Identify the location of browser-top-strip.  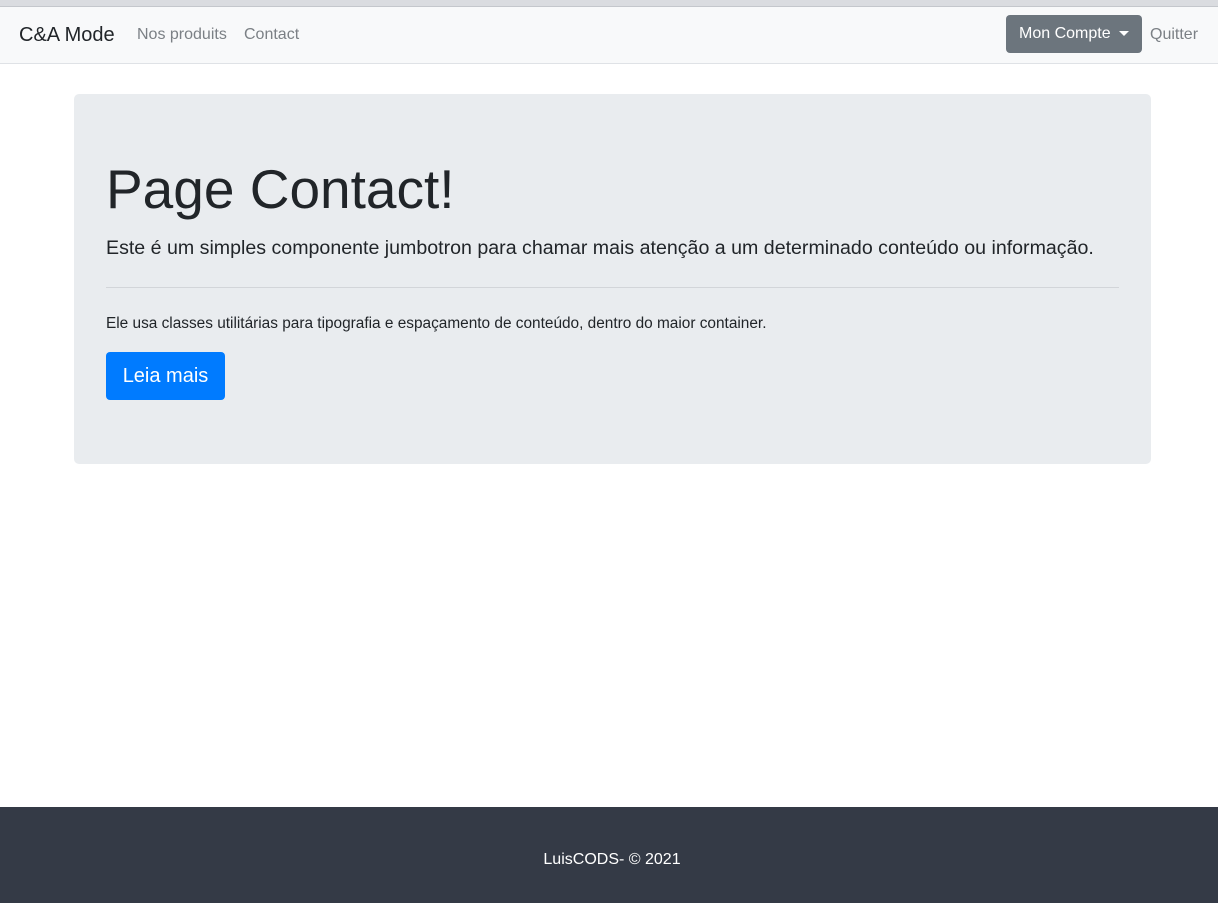
(609, 3).